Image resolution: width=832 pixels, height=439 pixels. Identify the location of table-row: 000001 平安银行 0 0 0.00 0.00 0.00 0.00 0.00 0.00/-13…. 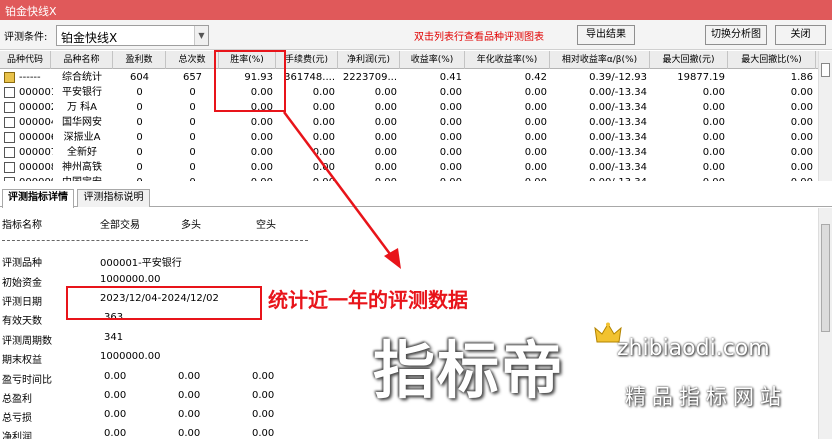
(409, 92).